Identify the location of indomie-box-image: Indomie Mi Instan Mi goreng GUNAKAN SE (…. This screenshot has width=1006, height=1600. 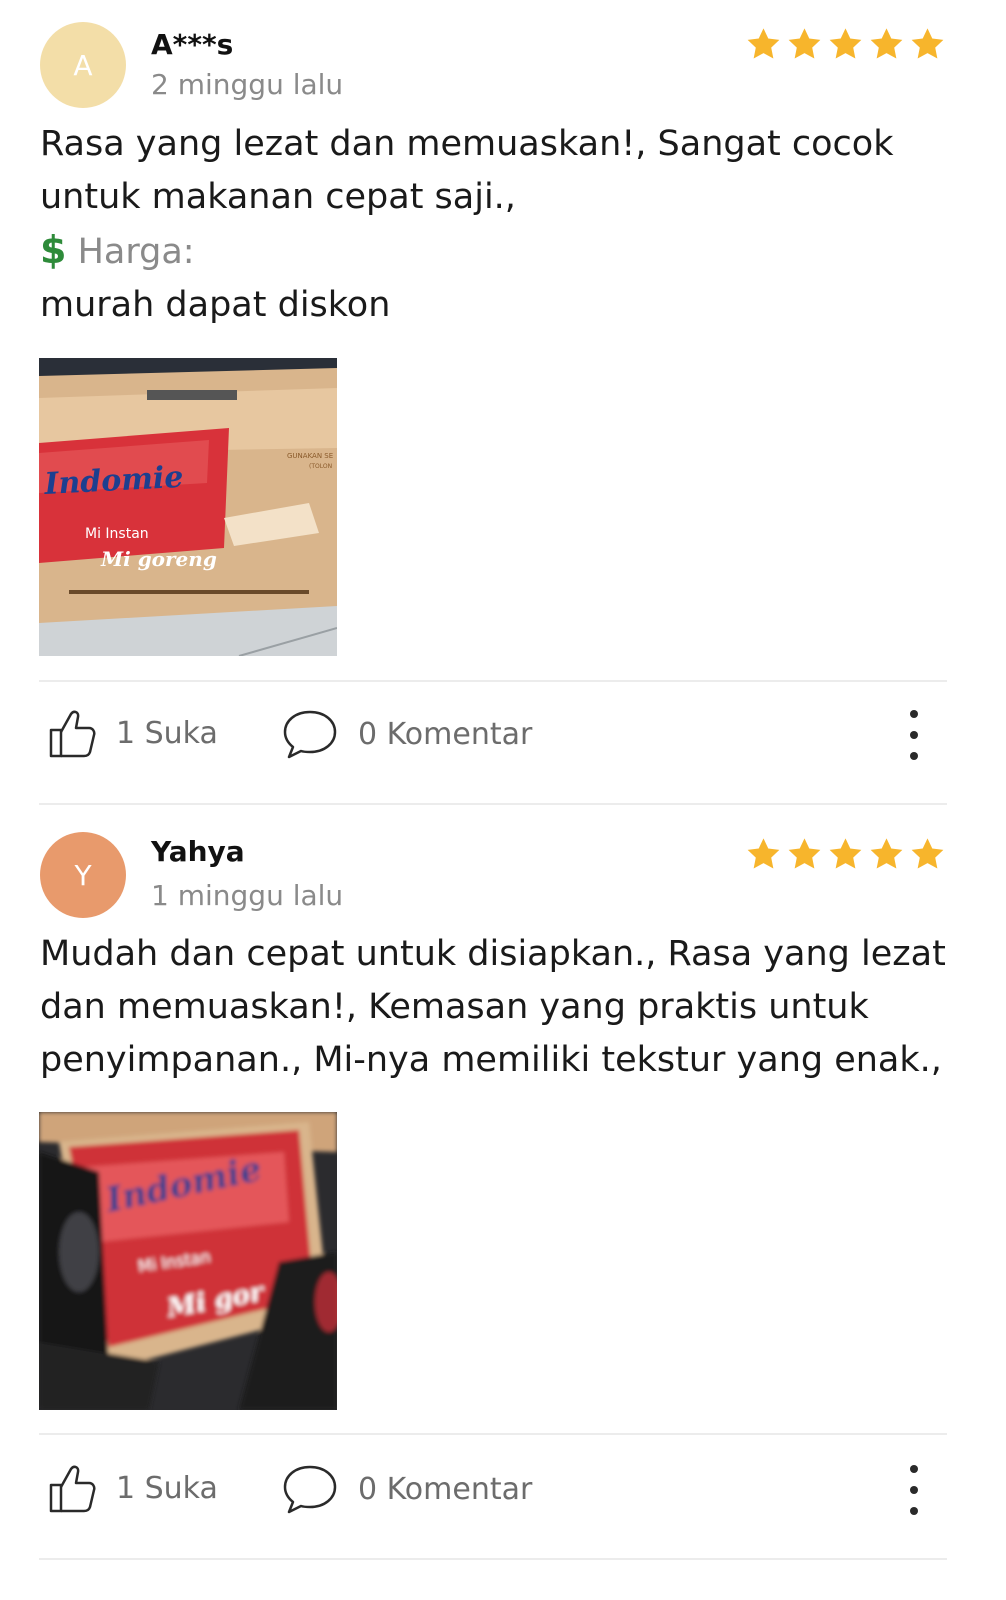
(188, 507).